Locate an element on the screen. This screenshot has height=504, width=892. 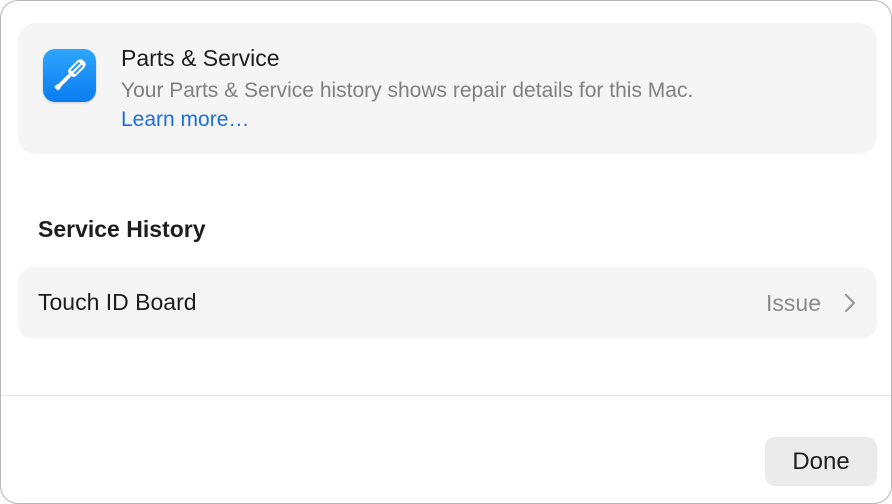
card-title: Parts & Service is located at coordinates (200, 58).